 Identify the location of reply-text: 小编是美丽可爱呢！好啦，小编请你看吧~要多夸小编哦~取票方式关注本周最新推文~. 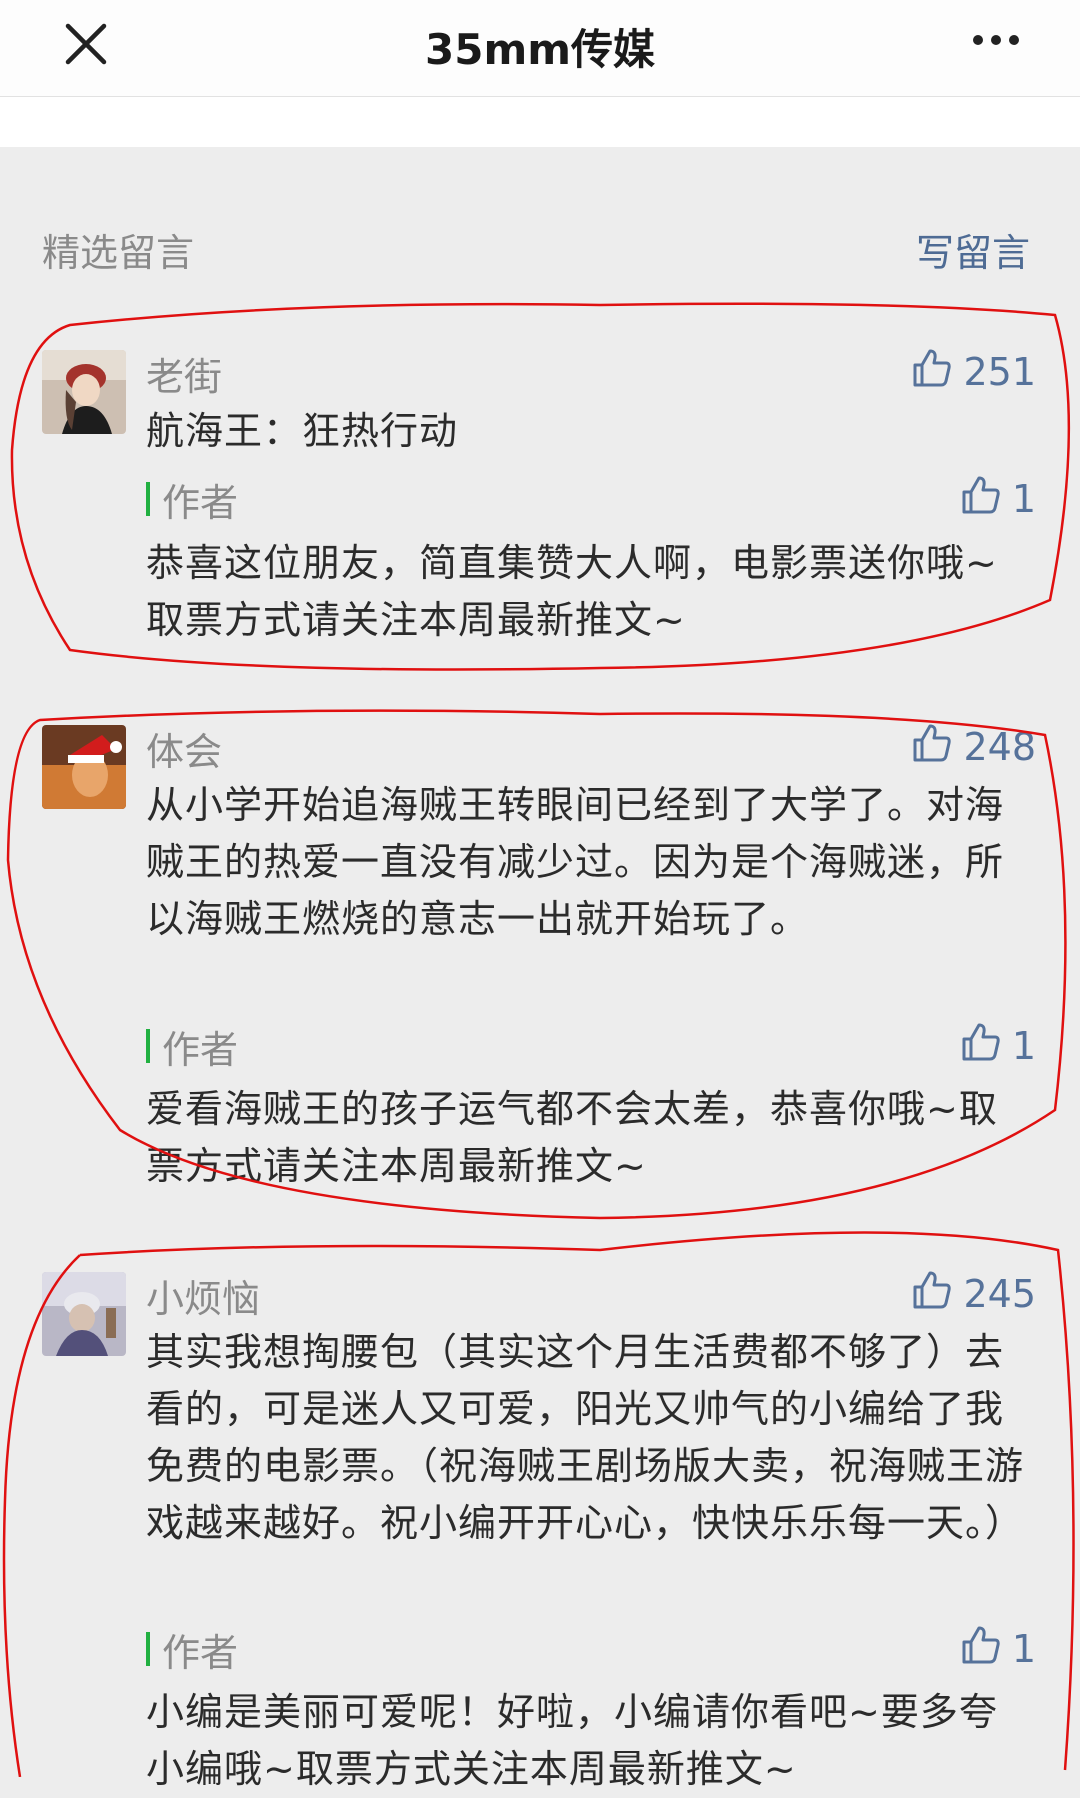
(572, 1740).